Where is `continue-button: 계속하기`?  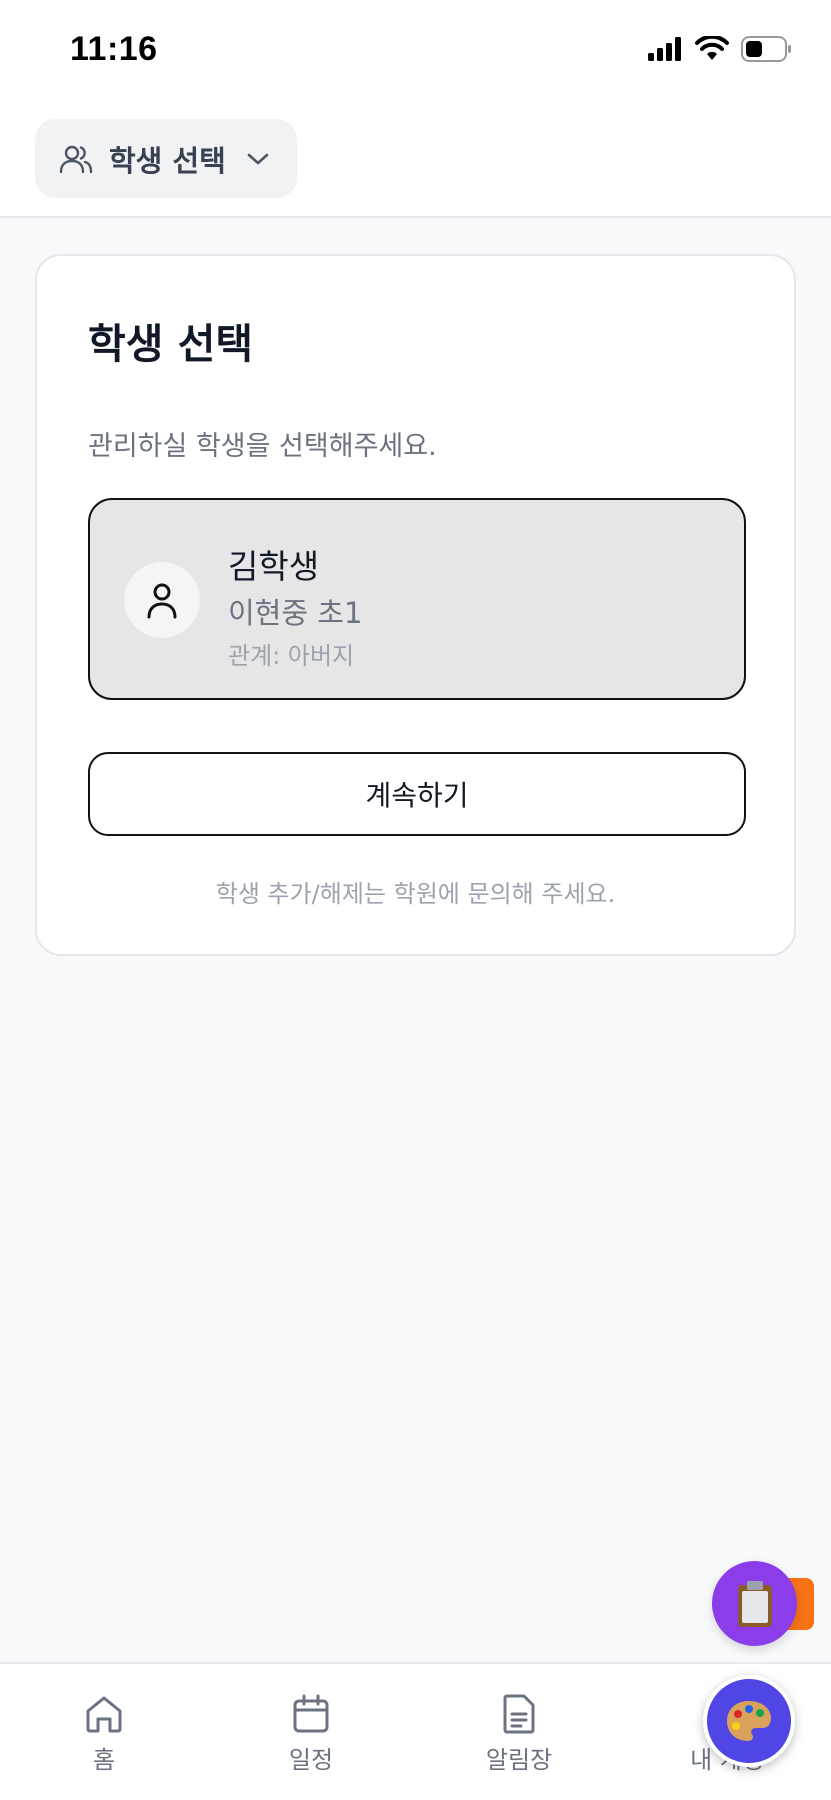
continue-button: 계속하기 is located at coordinates (417, 794).